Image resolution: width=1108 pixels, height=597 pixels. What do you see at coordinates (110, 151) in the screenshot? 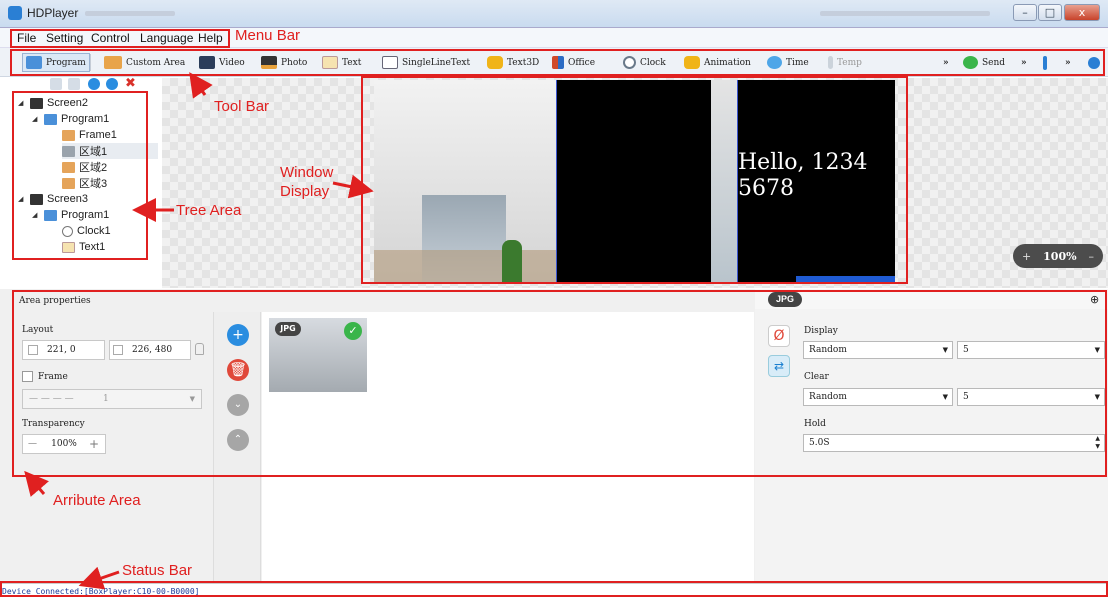
I see `tree-item-area1: 区域1` at bounding box center [110, 151].